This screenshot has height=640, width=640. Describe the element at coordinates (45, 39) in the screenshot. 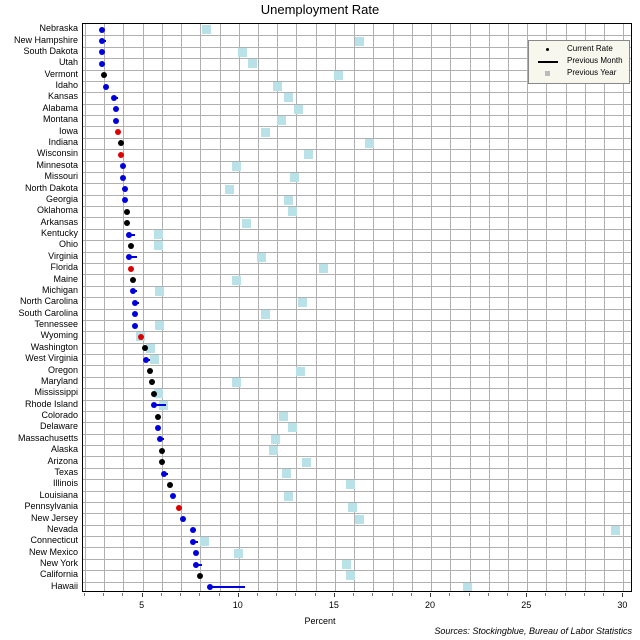

I see `y-axis-tick-label: New Hampshire` at that location.